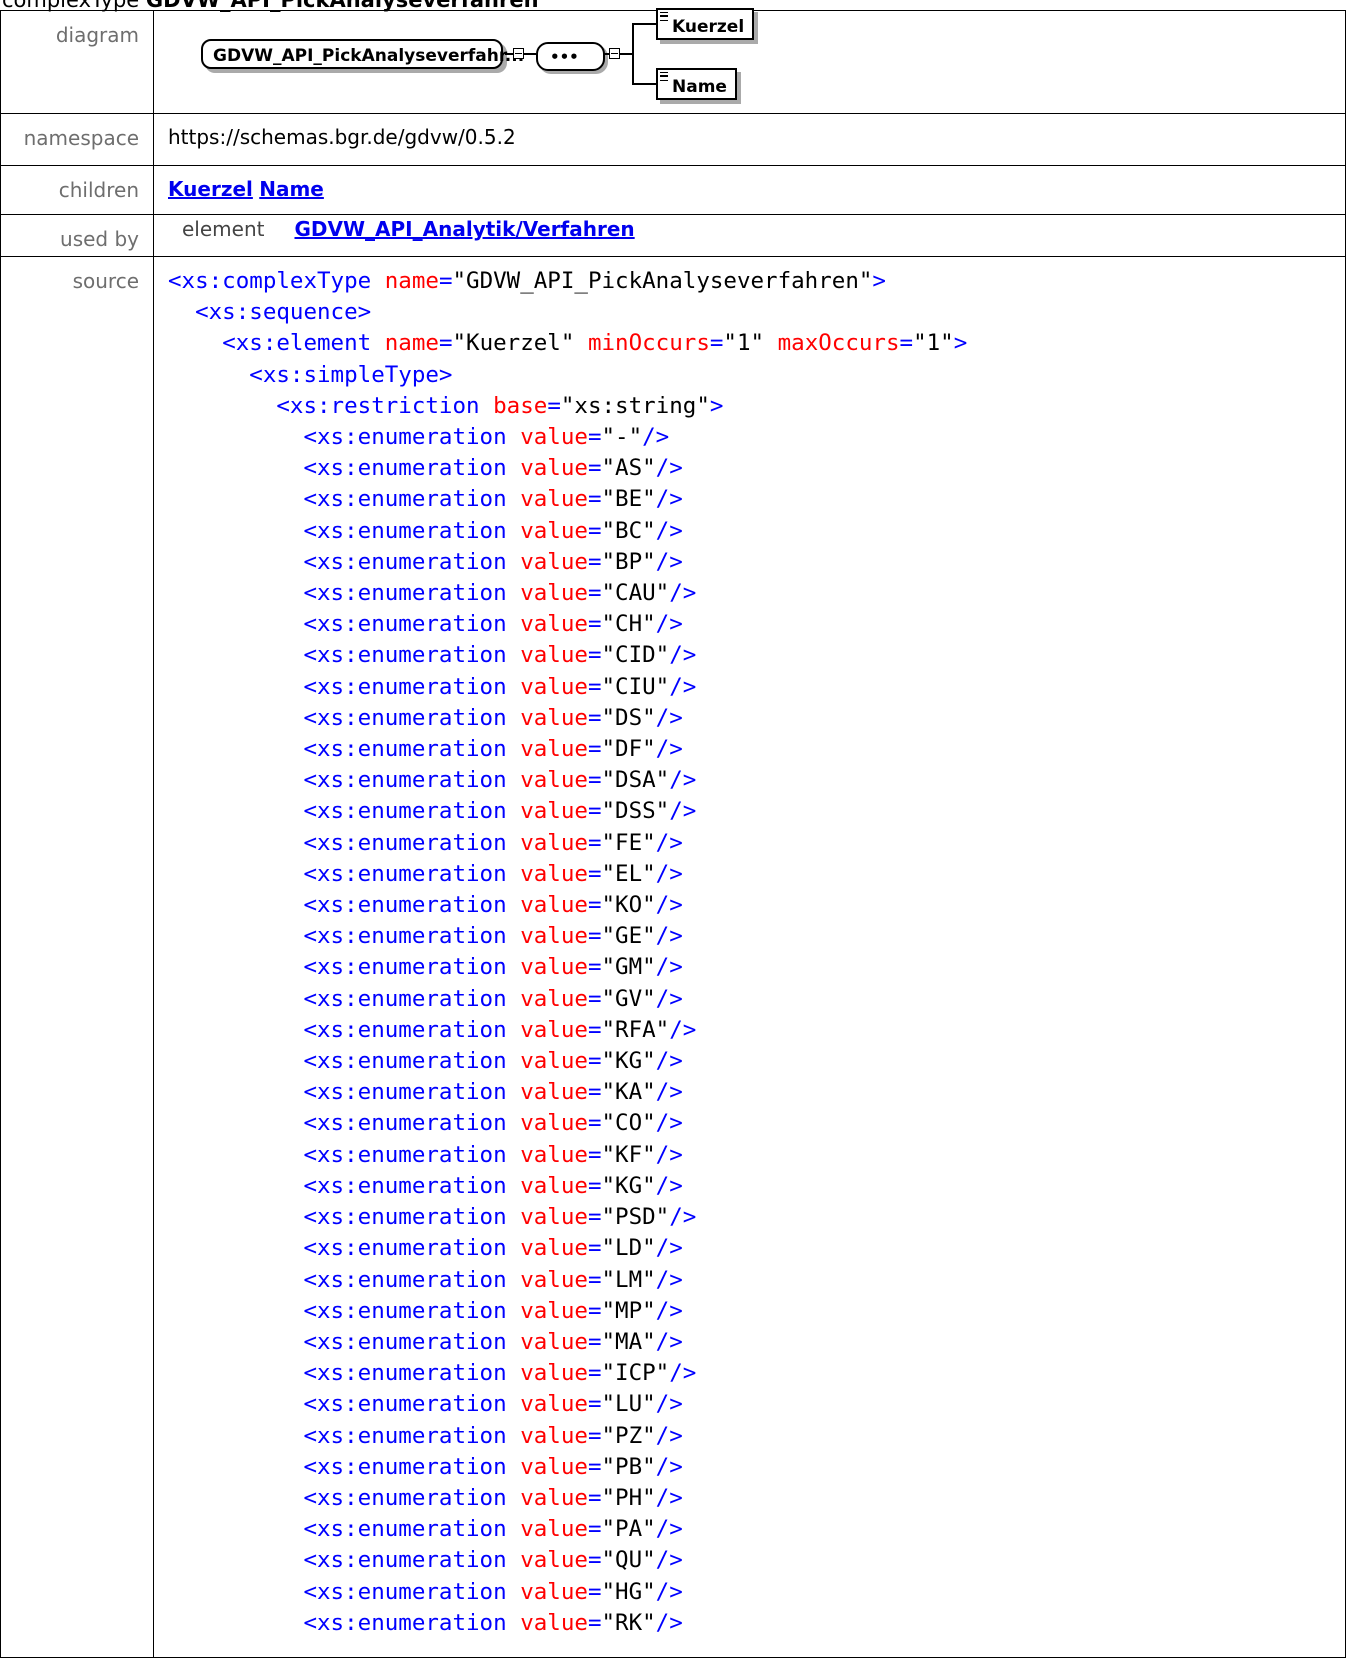  What do you see at coordinates (635, 686) in the screenshot?
I see `enumeration-value: "CIU"` at bounding box center [635, 686].